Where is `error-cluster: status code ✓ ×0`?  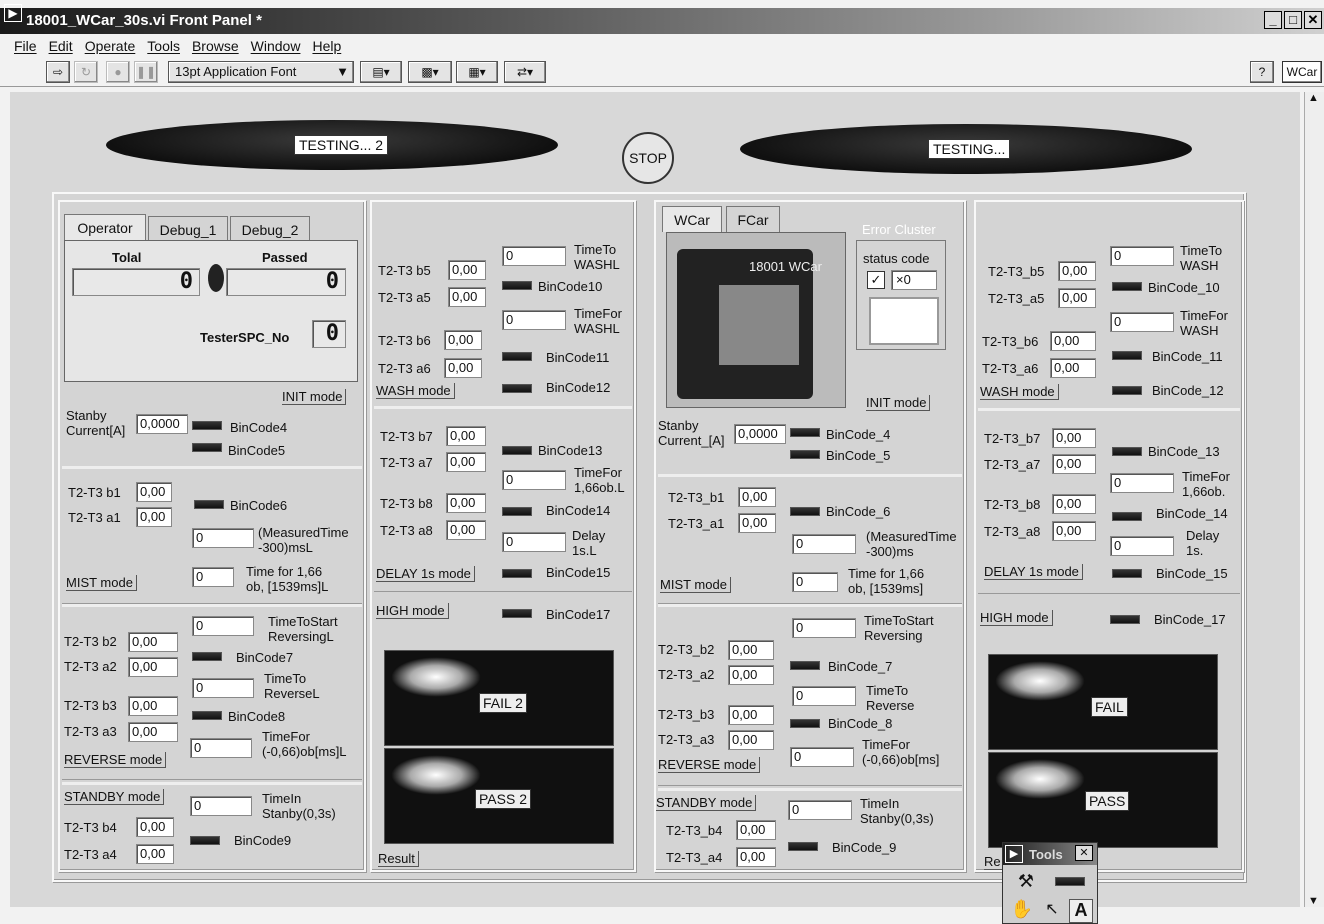 error-cluster: status code ✓ ×0 is located at coordinates (901, 295).